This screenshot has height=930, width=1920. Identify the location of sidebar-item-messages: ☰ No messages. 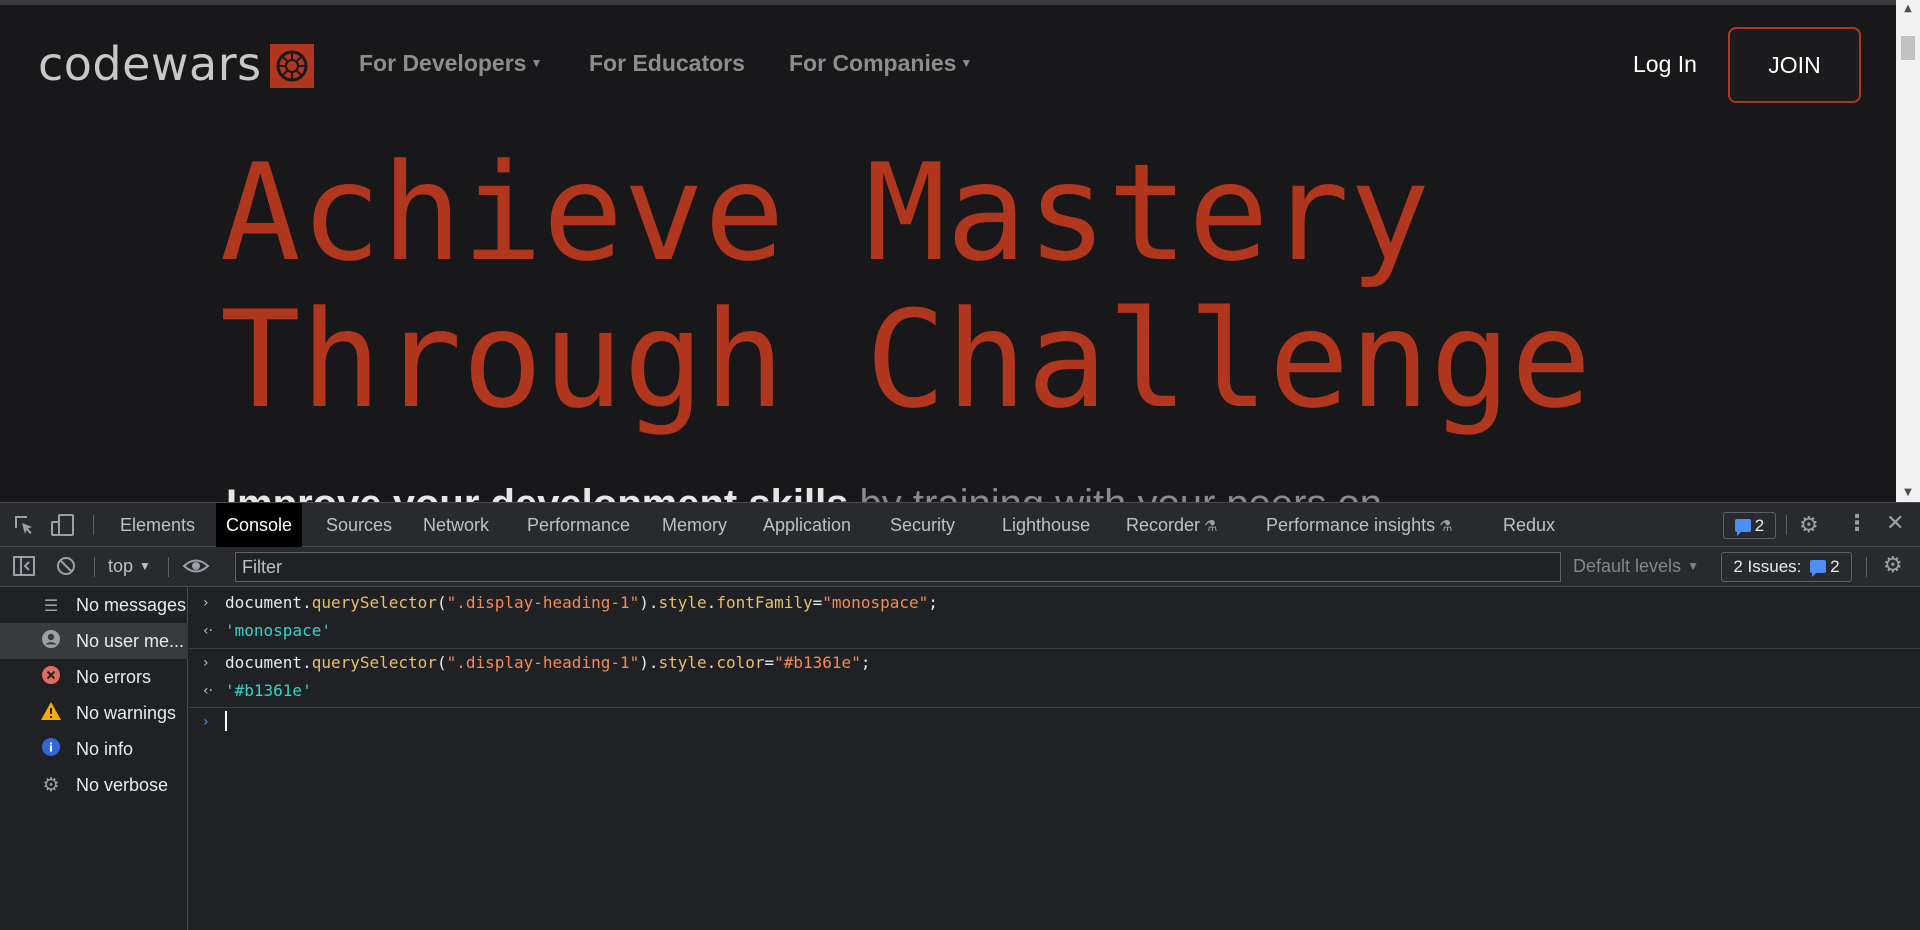
(94, 605).